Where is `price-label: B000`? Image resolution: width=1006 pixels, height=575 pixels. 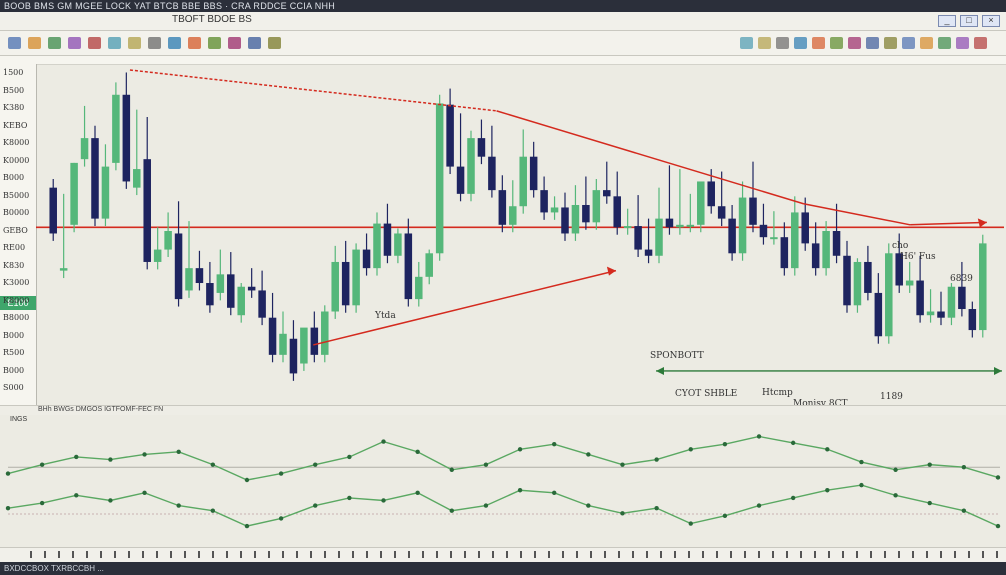
price-label: B000 is located at coordinates (14, 177).